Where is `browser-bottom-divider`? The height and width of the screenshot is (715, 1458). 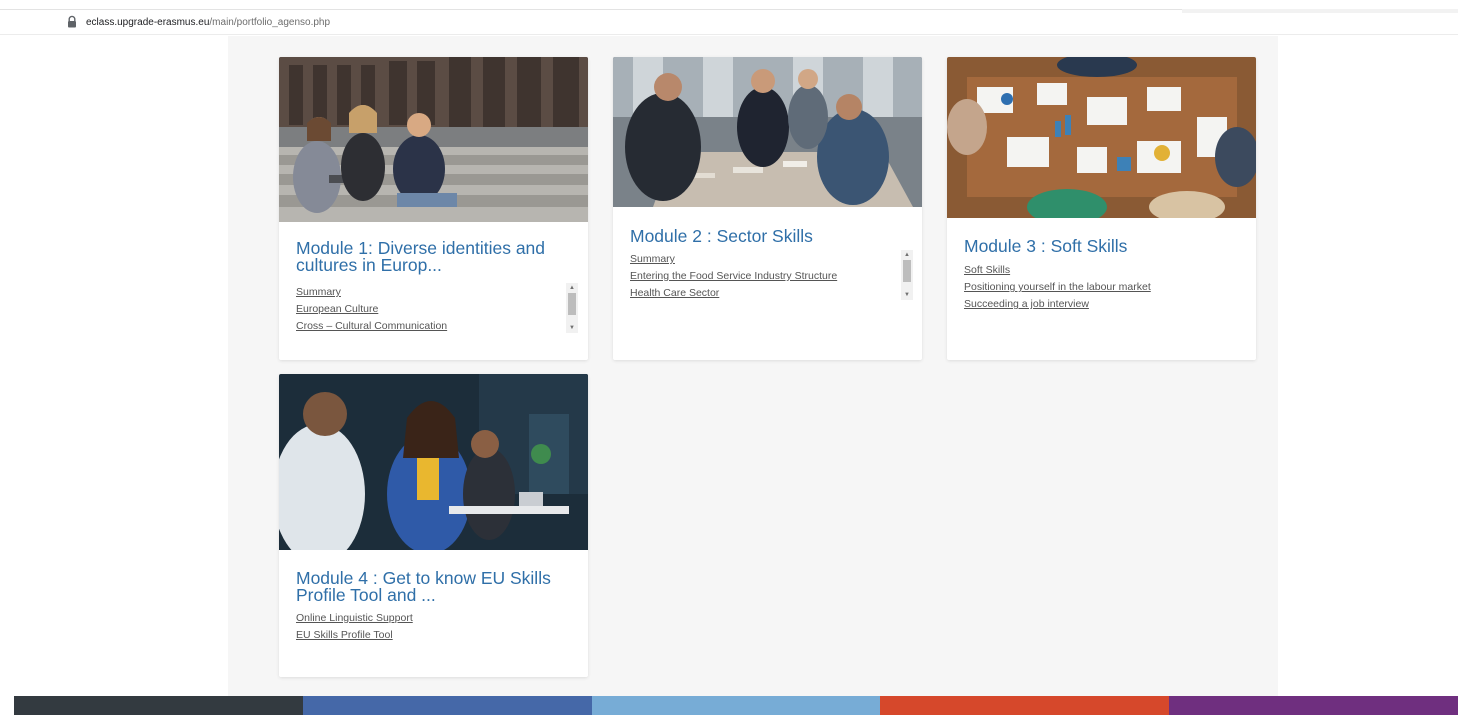 browser-bottom-divider is located at coordinates (729, 34).